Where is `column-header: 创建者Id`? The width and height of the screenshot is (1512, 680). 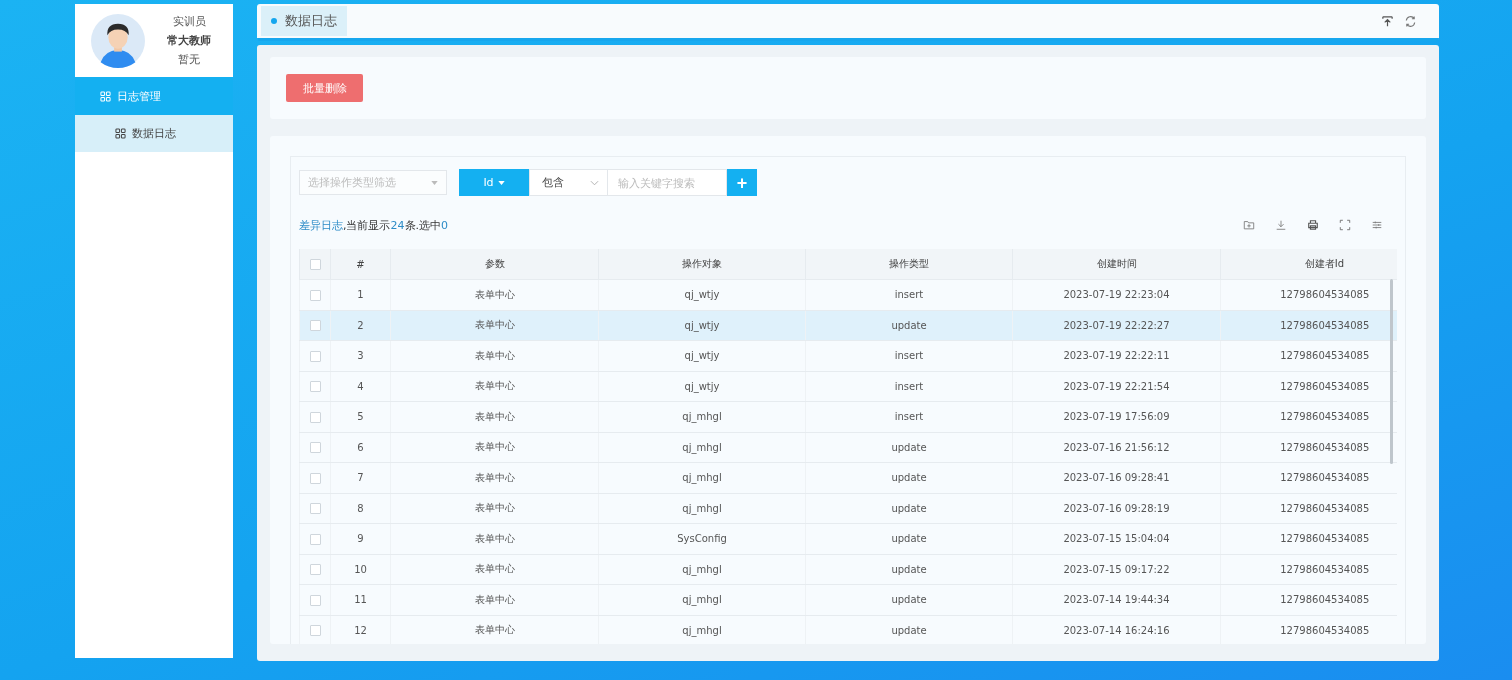
column-header: 创建者Id is located at coordinates (1308, 264).